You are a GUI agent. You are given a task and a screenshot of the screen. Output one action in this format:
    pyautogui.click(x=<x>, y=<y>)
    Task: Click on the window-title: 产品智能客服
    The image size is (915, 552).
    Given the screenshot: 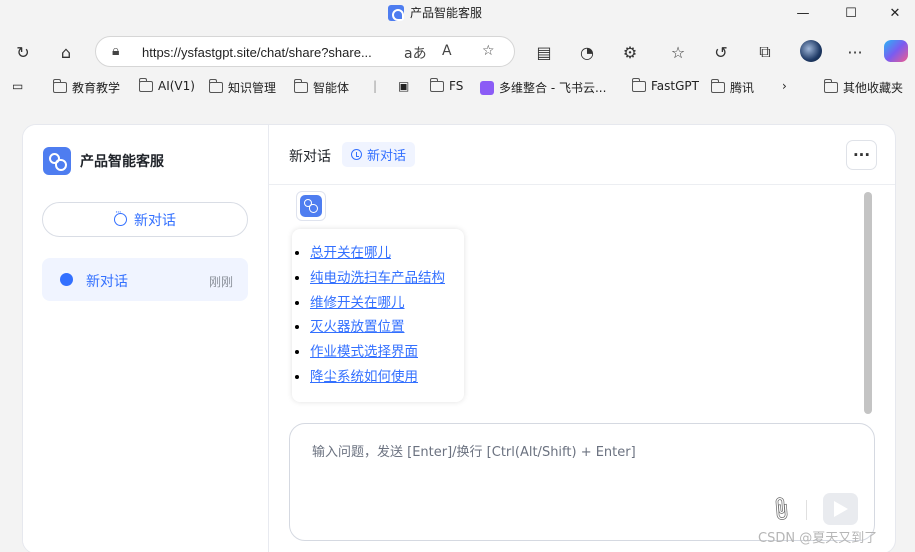 What is the action you would take?
    pyautogui.click(x=435, y=12)
    